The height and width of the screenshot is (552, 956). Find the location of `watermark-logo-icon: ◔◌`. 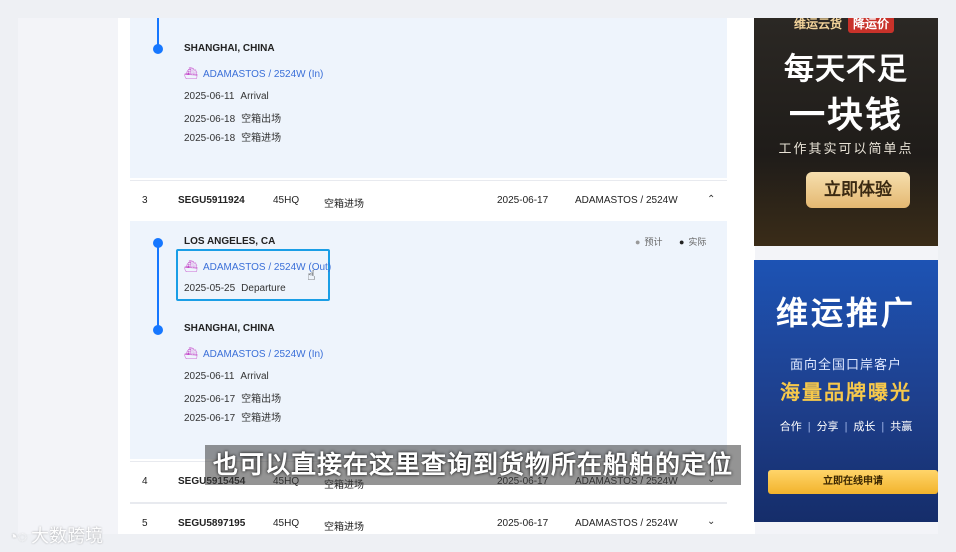

watermark-logo-icon: ◔◌ is located at coordinates (18, 537).